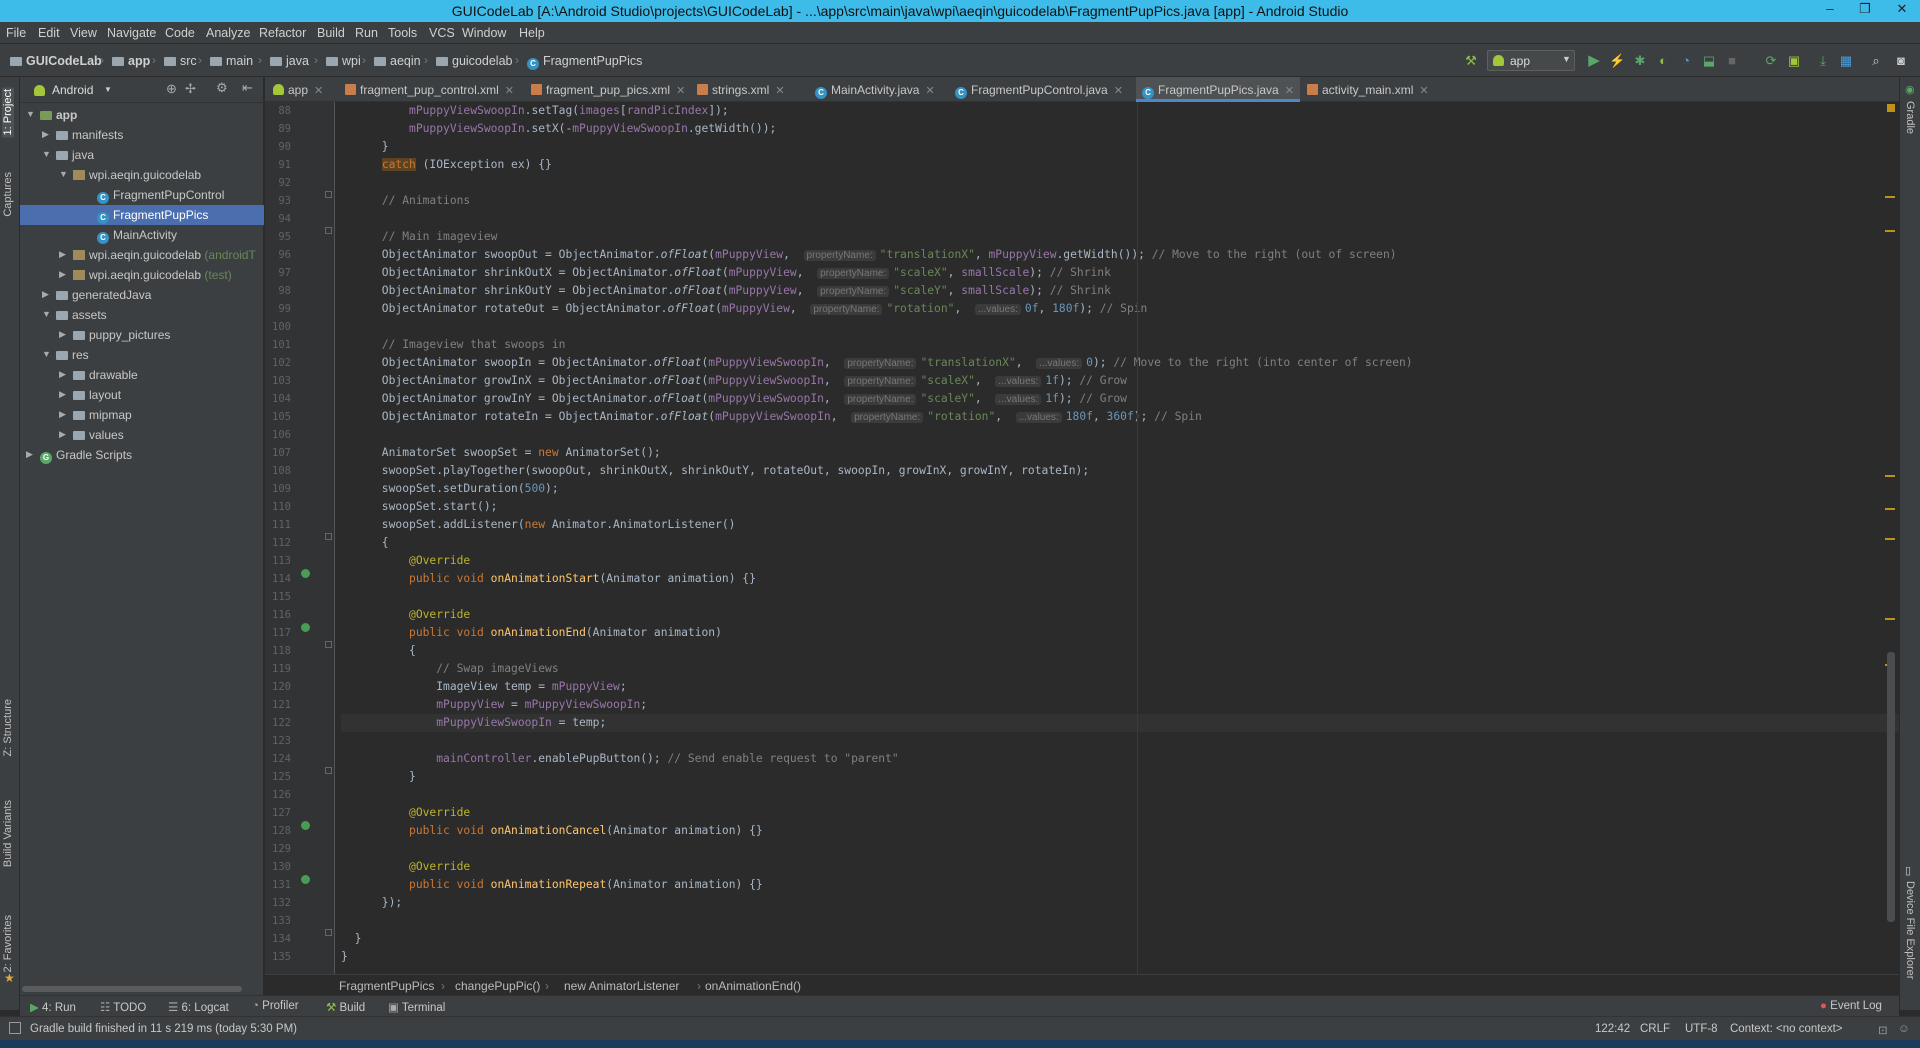  I want to click on menu-tools: Tools, so click(402, 33).